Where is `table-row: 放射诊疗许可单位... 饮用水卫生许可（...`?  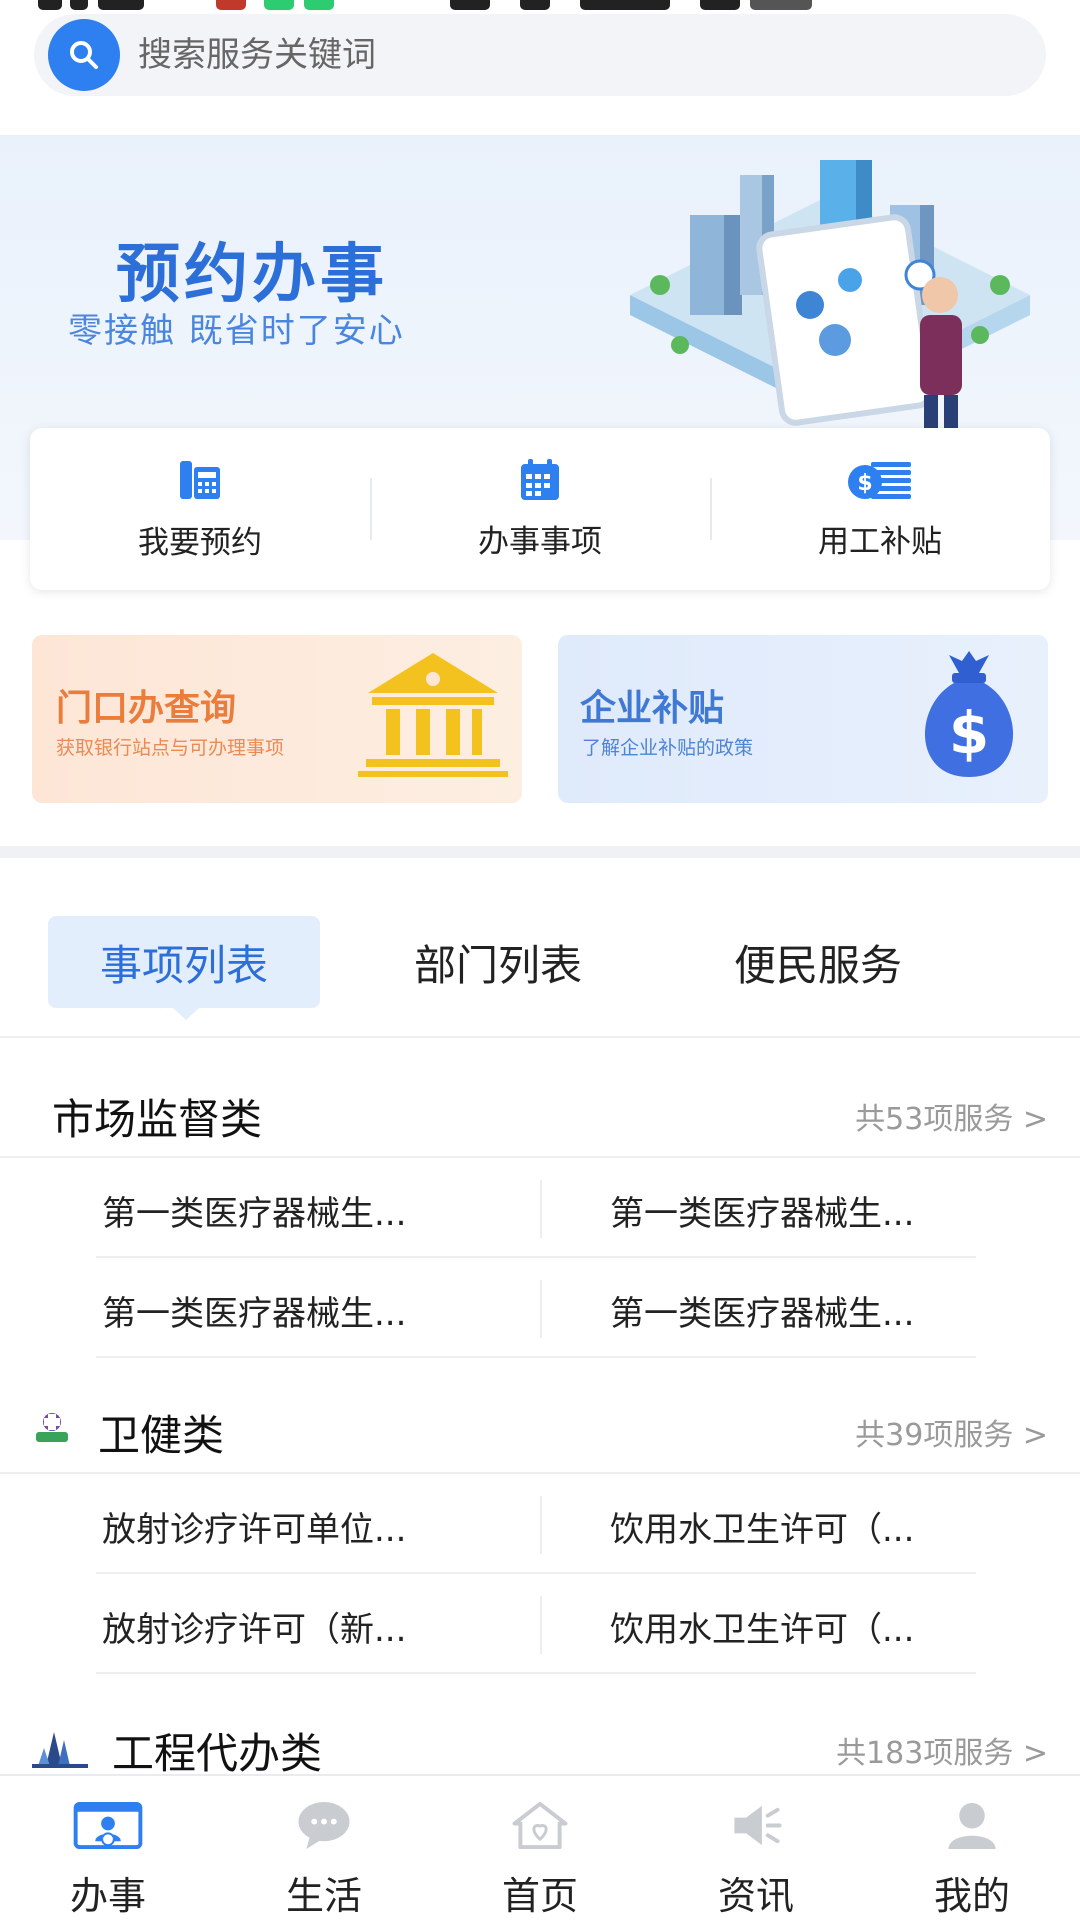 table-row: 放射诊疗许可单位... 饮用水卫生许可（... is located at coordinates (536, 1524).